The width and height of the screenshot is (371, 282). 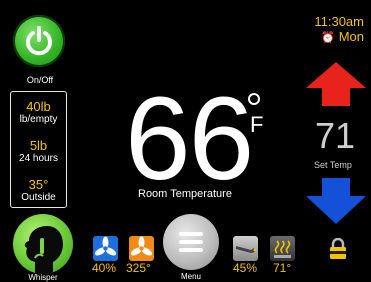 I want to click on power-icon, so click(x=39, y=41).